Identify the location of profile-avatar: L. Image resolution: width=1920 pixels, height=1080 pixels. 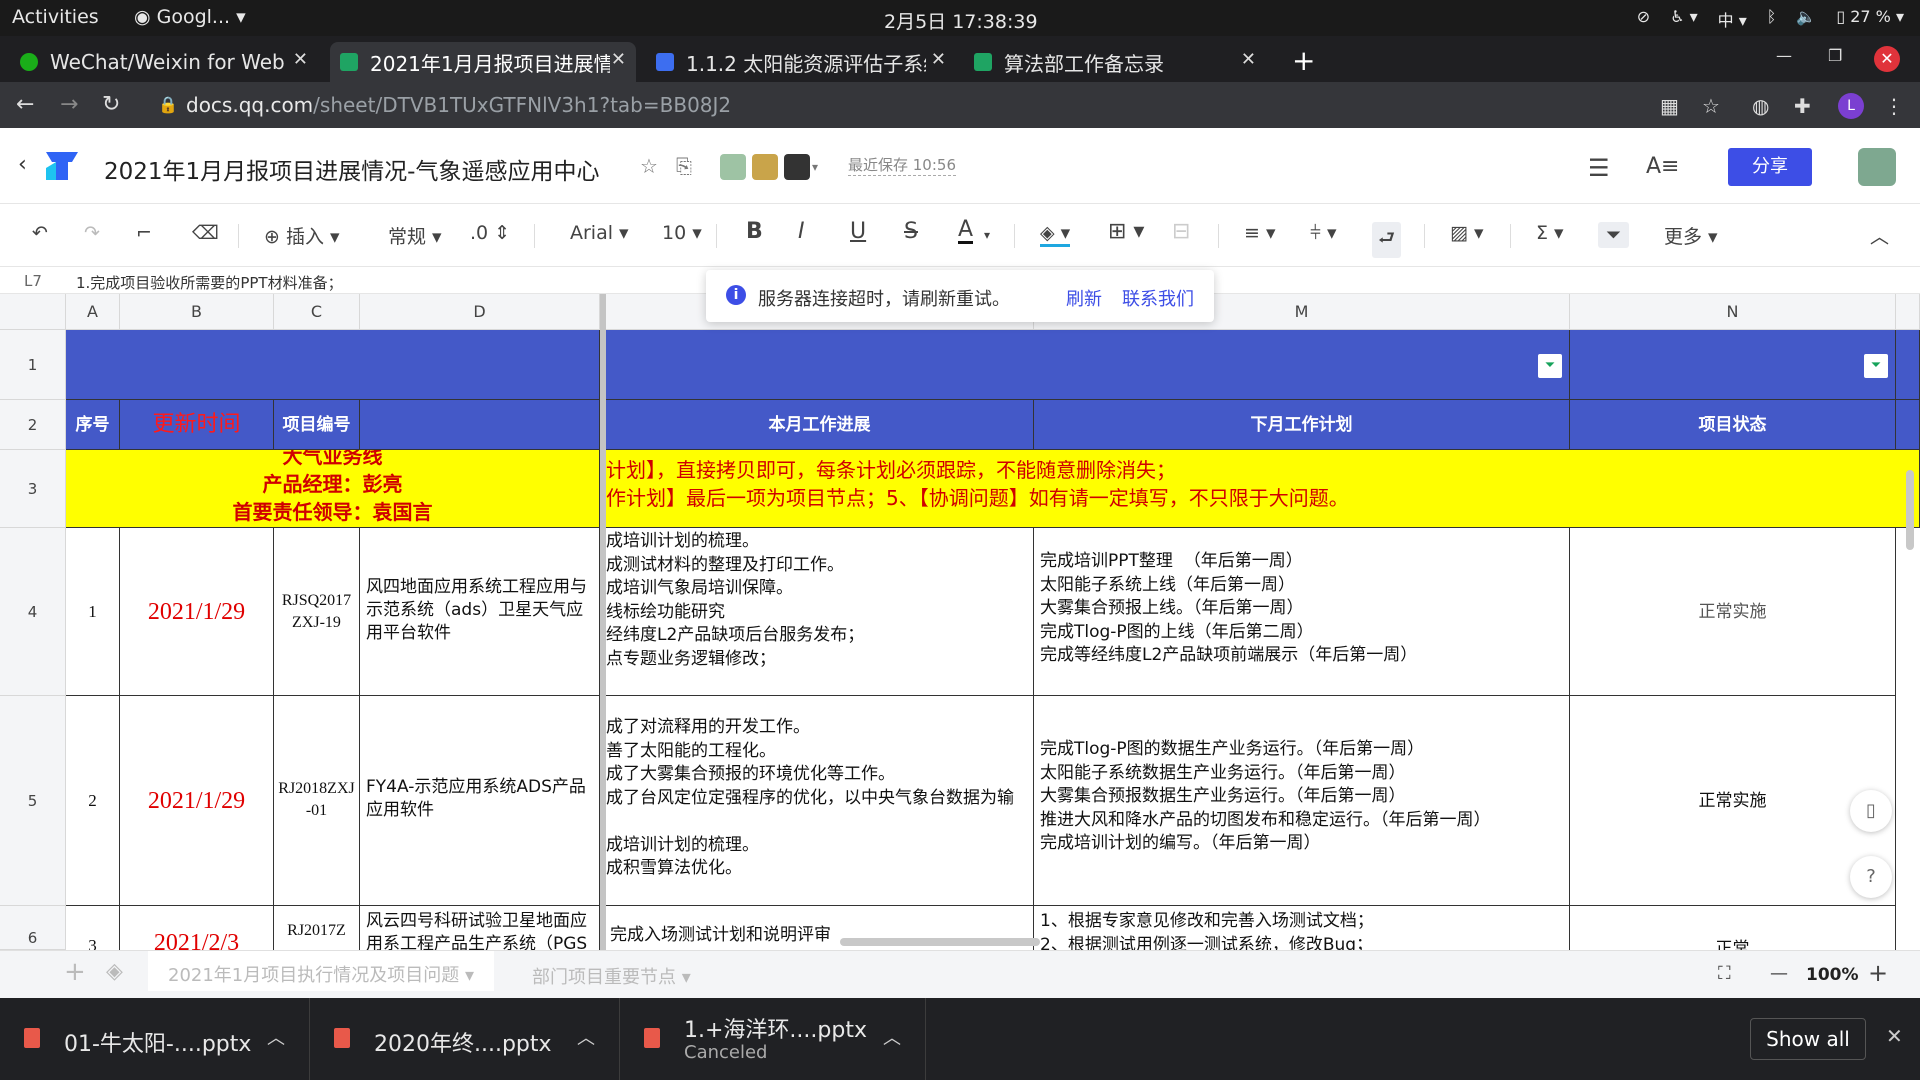
(1851, 106).